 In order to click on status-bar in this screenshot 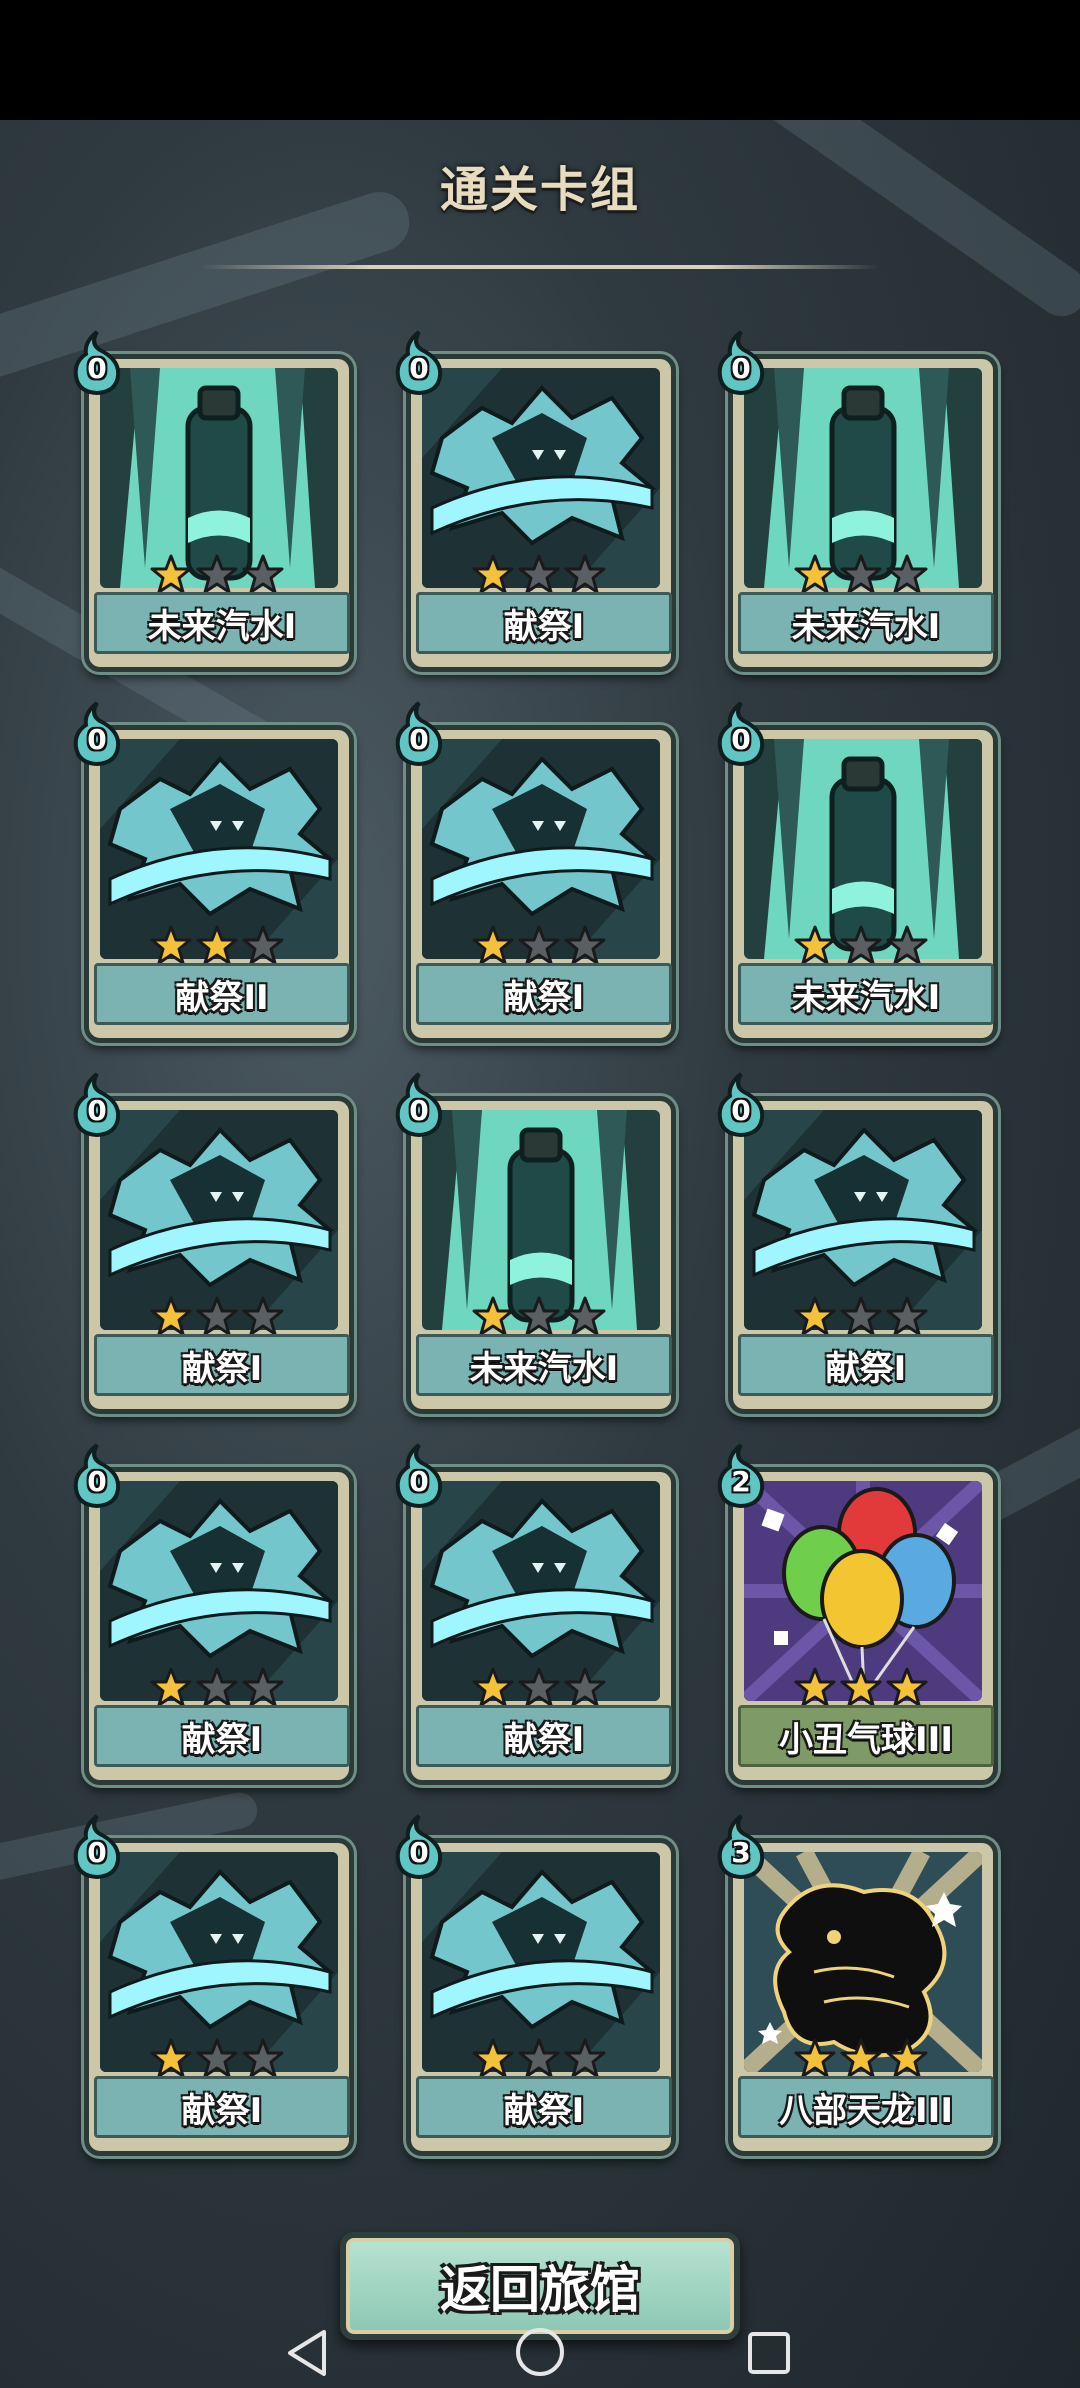, I will do `click(540, 60)`.